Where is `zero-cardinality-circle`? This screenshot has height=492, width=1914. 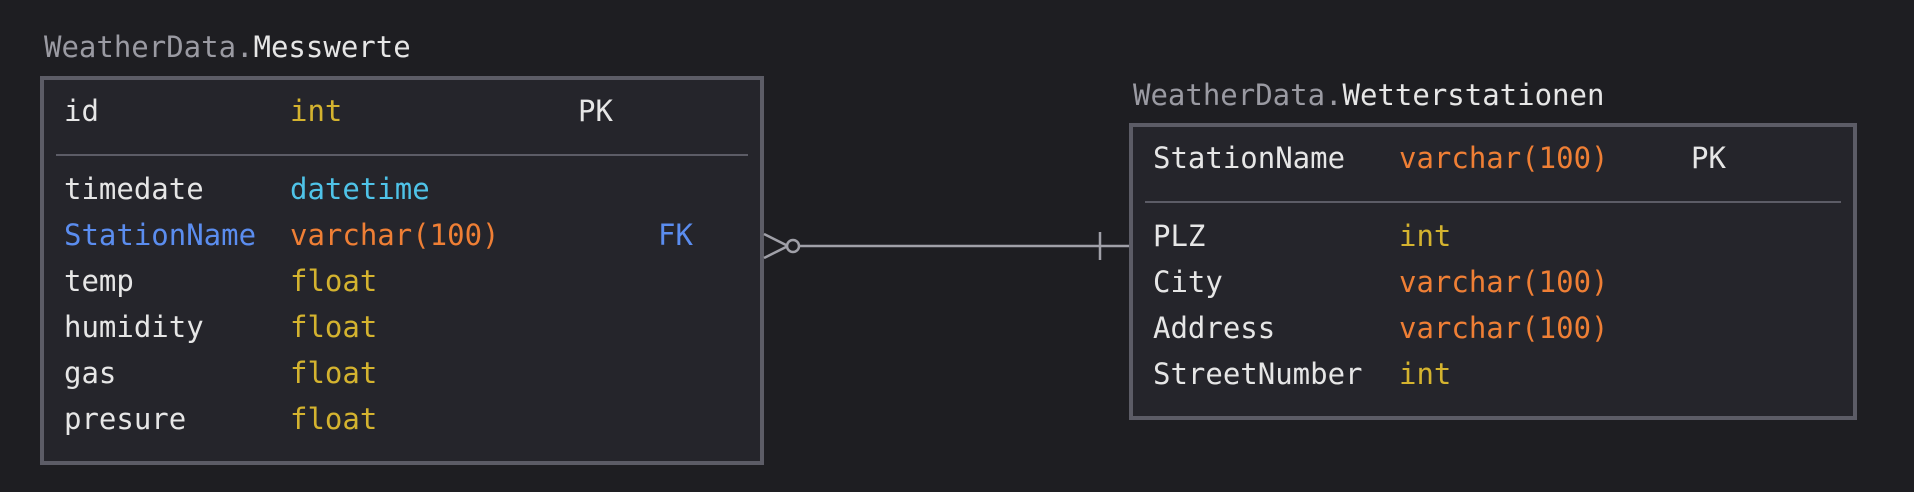
zero-cardinality-circle is located at coordinates (793, 246).